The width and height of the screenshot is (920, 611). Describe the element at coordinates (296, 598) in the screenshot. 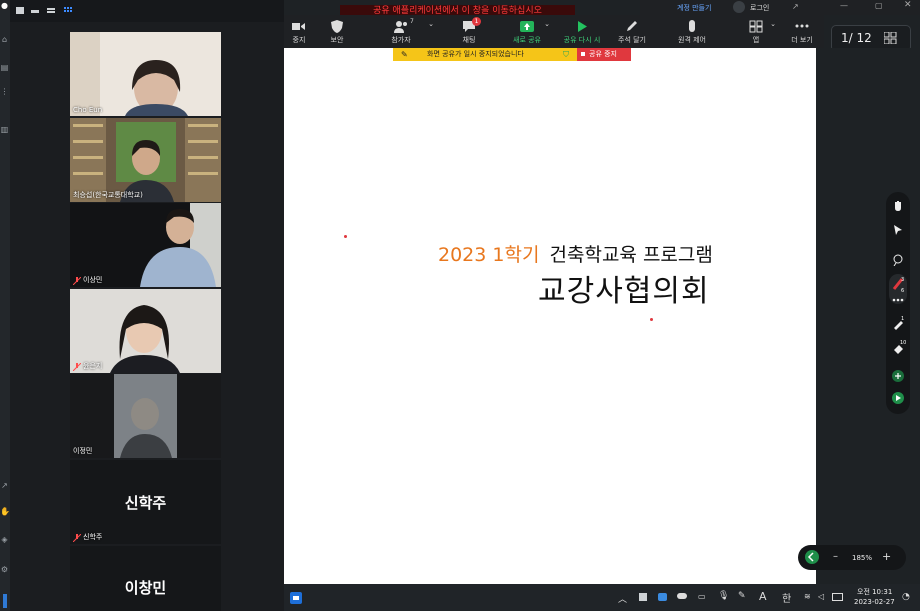

I see `zoom-app-taskbar-icon` at that location.